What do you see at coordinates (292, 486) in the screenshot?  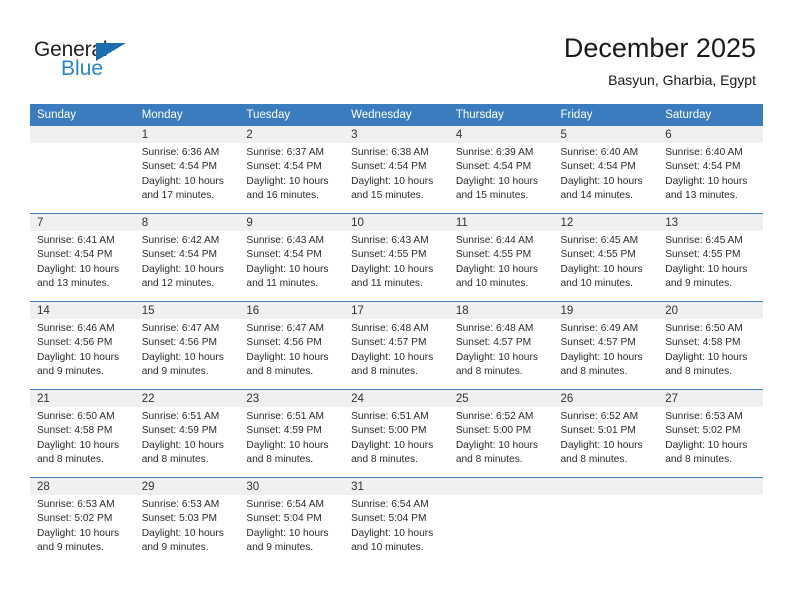 I see `day-number: 30` at bounding box center [292, 486].